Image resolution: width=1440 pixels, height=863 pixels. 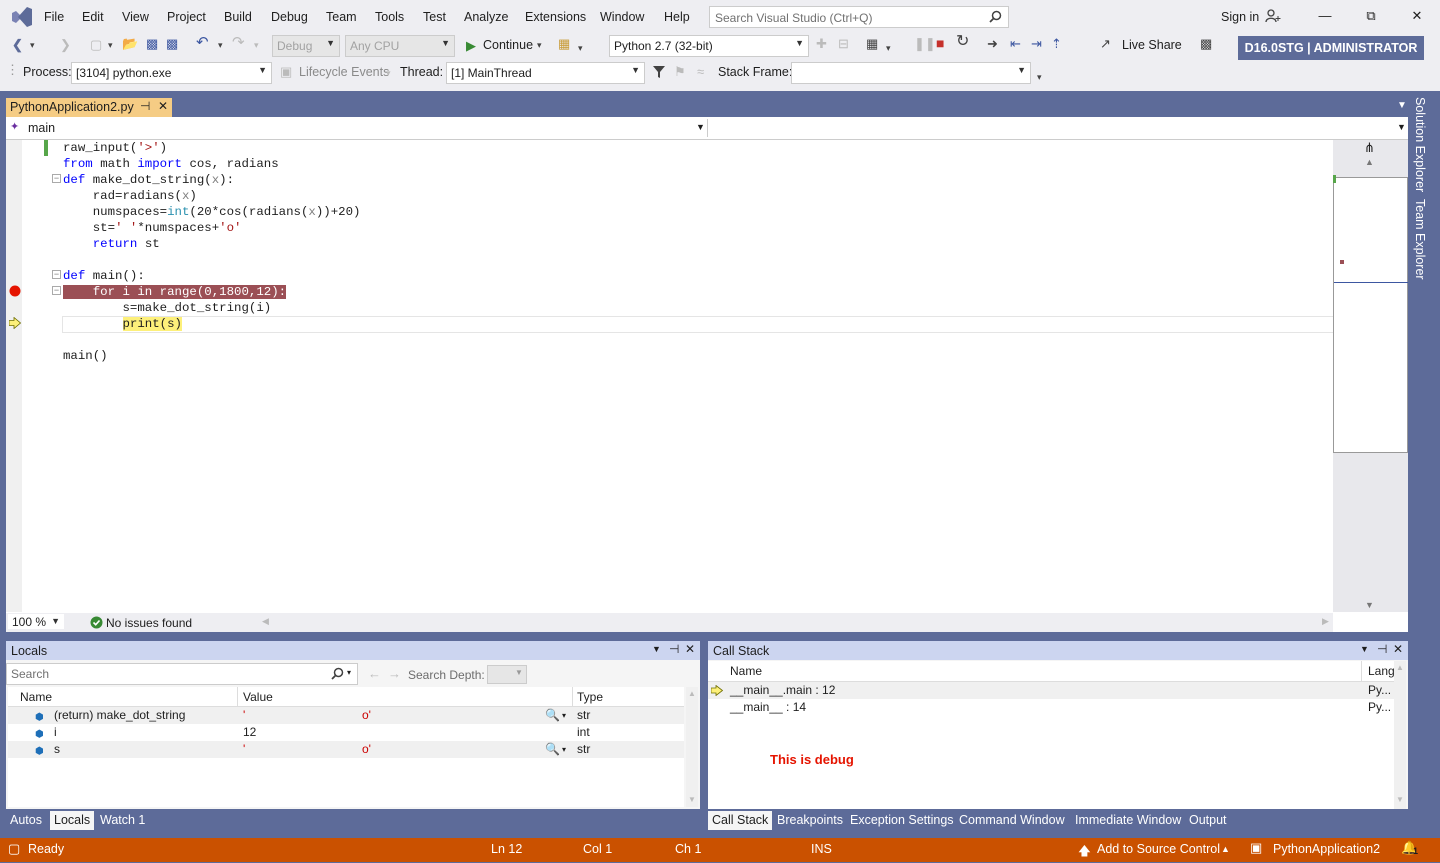 I want to click on back-icon: ❮, so click(x=17, y=45).